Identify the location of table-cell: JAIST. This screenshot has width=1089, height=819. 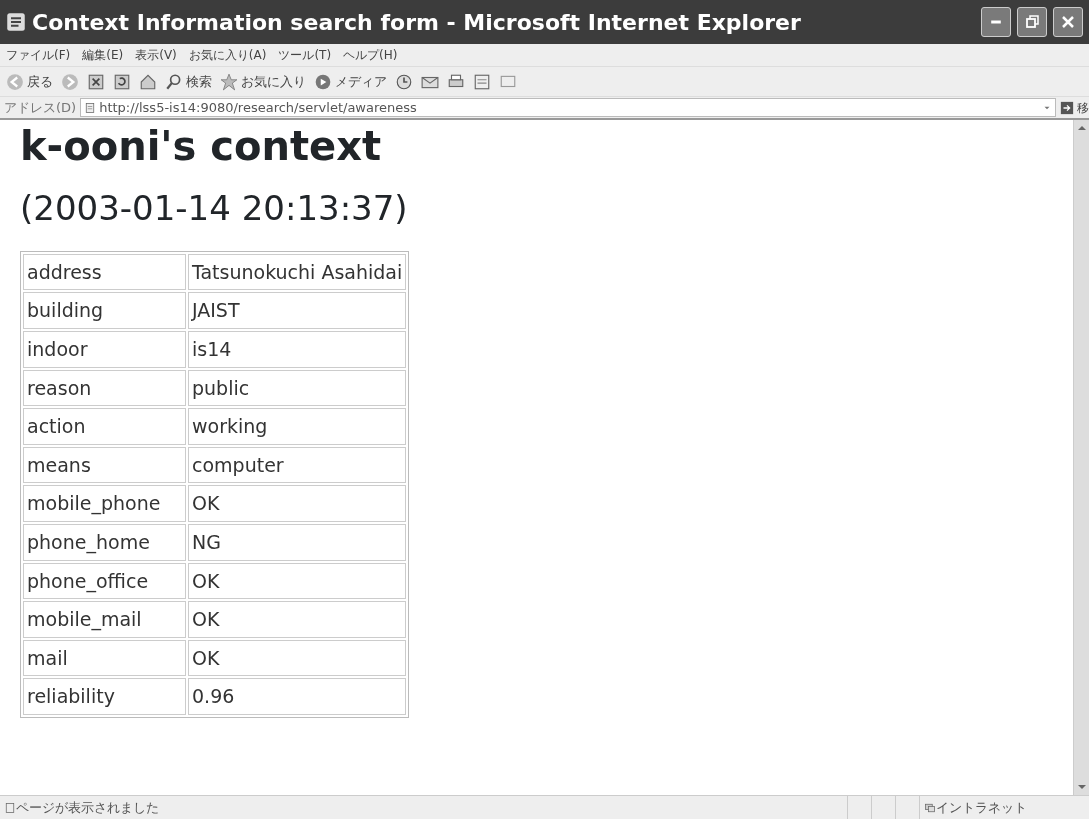
(297, 310).